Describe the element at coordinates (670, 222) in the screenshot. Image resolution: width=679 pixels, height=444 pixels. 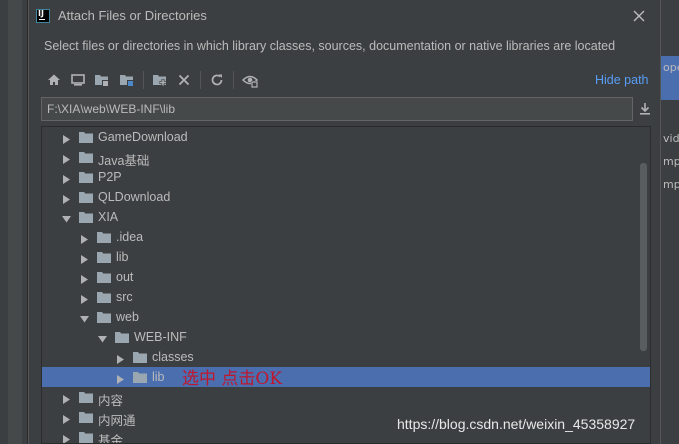
I see `ide-right-panel: ope vid mp mp` at that location.